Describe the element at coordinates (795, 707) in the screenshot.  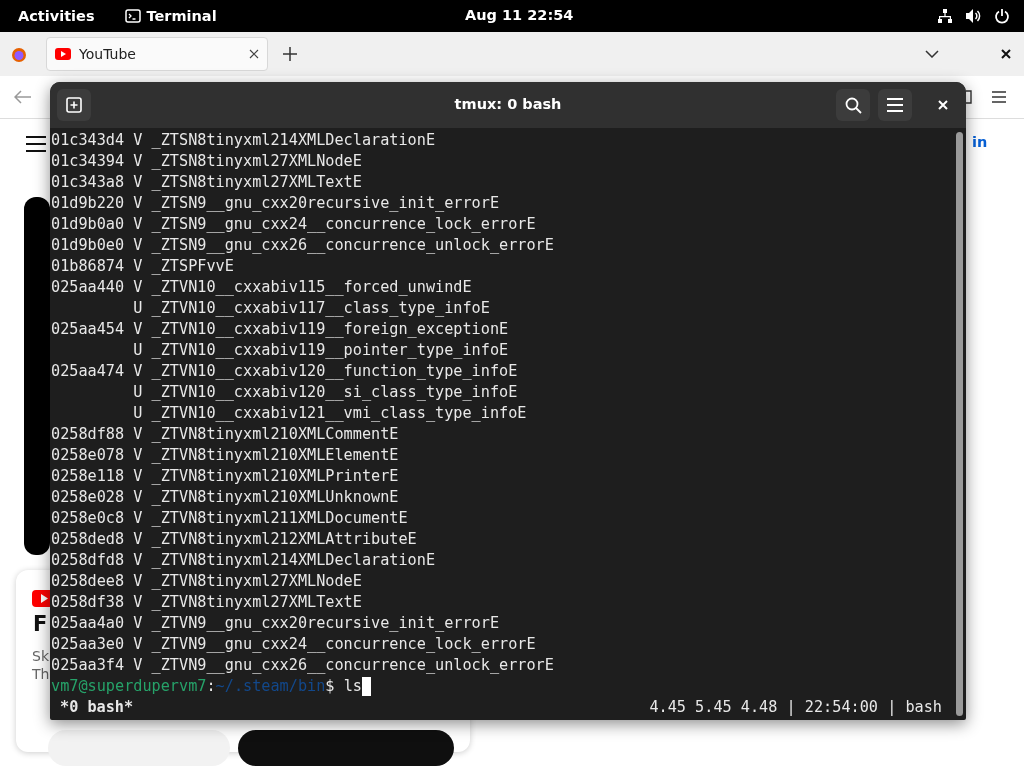
I see `tmux-status-info: 4.45 5.45 4.48 | 22:54:00 | bash` at that location.